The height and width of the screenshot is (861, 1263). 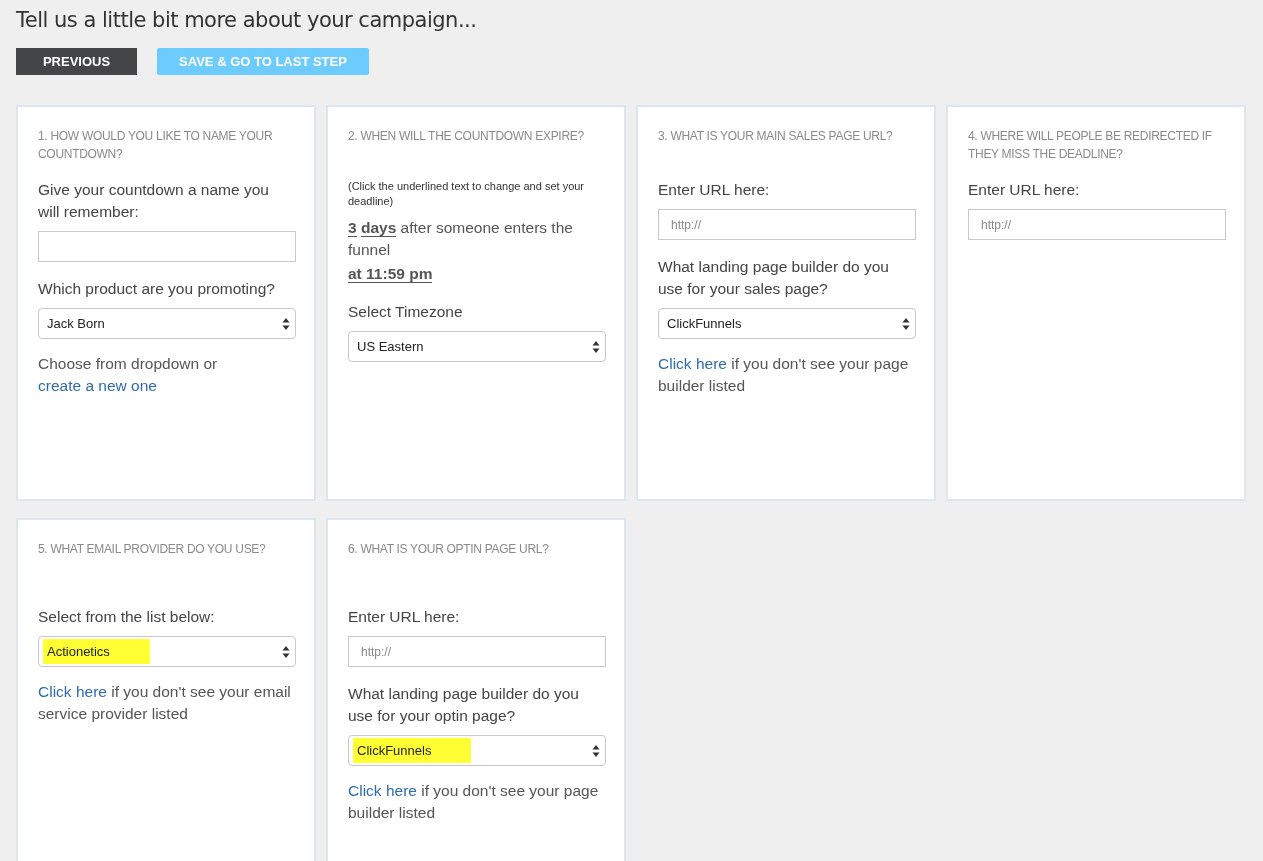 I want to click on deadline-setting-link: at 11:59 pm, so click(x=390, y=274).